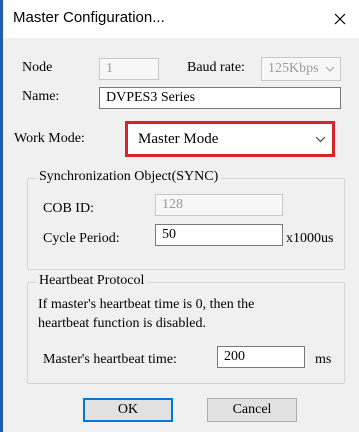  I want to click on baud-rate-select: 125Kbps, so click(301, 69).